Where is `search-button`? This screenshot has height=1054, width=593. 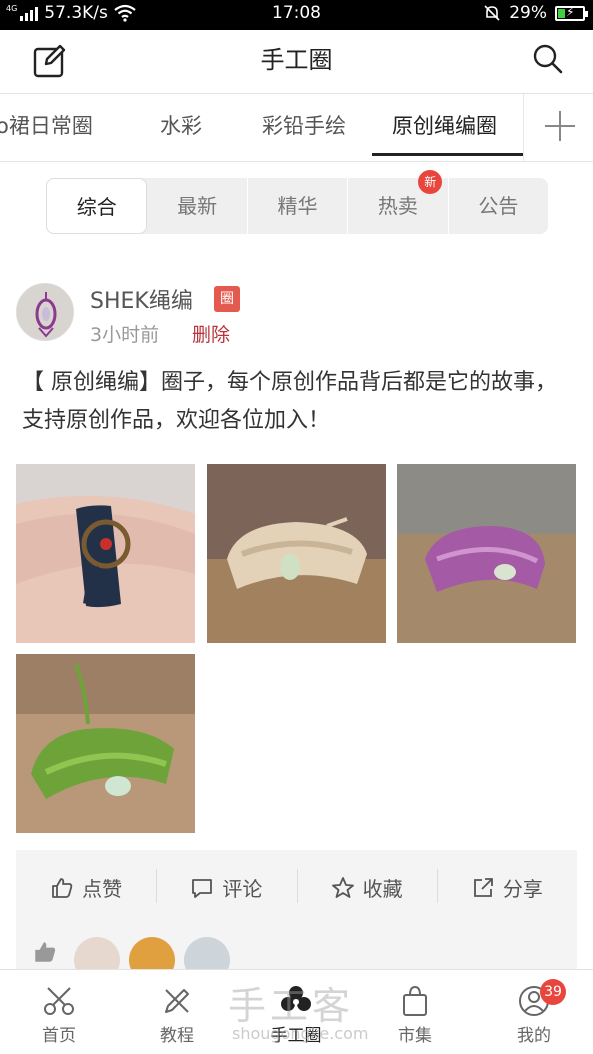
search-button is located at coordinates (548, 59).